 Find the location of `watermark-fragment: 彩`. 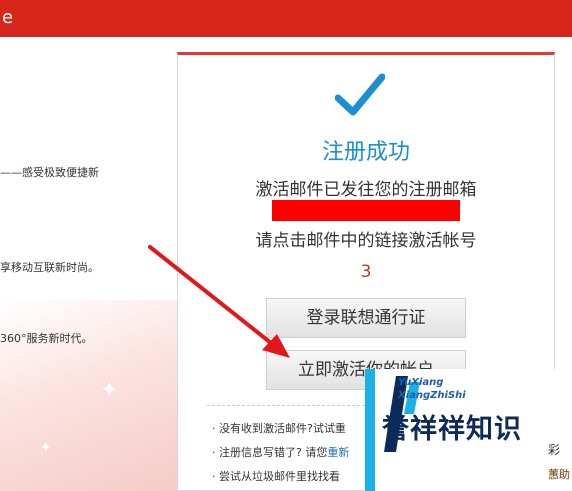

watermark-fragment: 彩 is located at coordinates (554, 450).